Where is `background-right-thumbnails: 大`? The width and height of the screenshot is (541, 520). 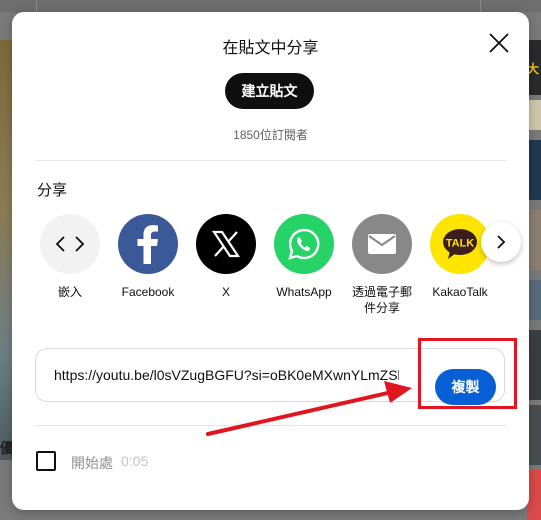 background-right-thumbnails: 大 is located at coordinates (534, 275).